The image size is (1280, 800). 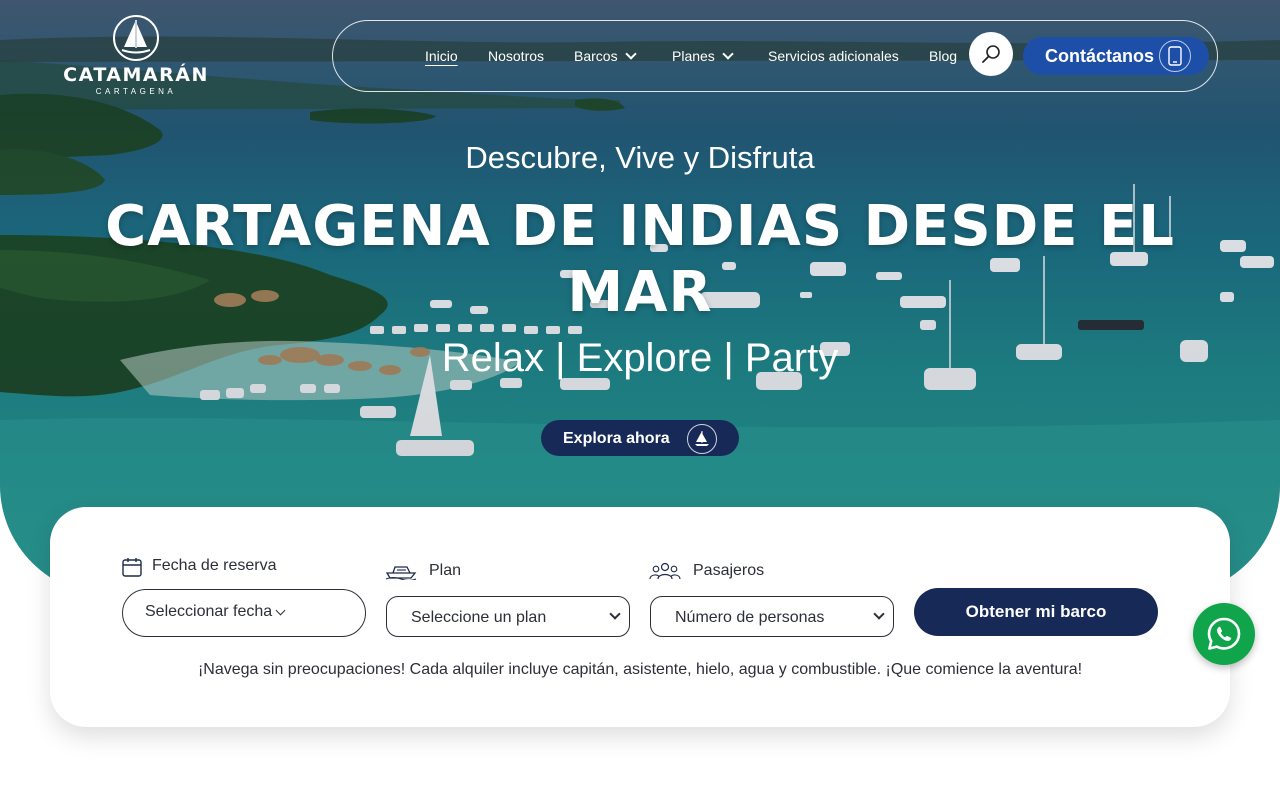 I want to click on brand-logo: CATAMARÁN CARTAGENA, so click(x=136, y=56).